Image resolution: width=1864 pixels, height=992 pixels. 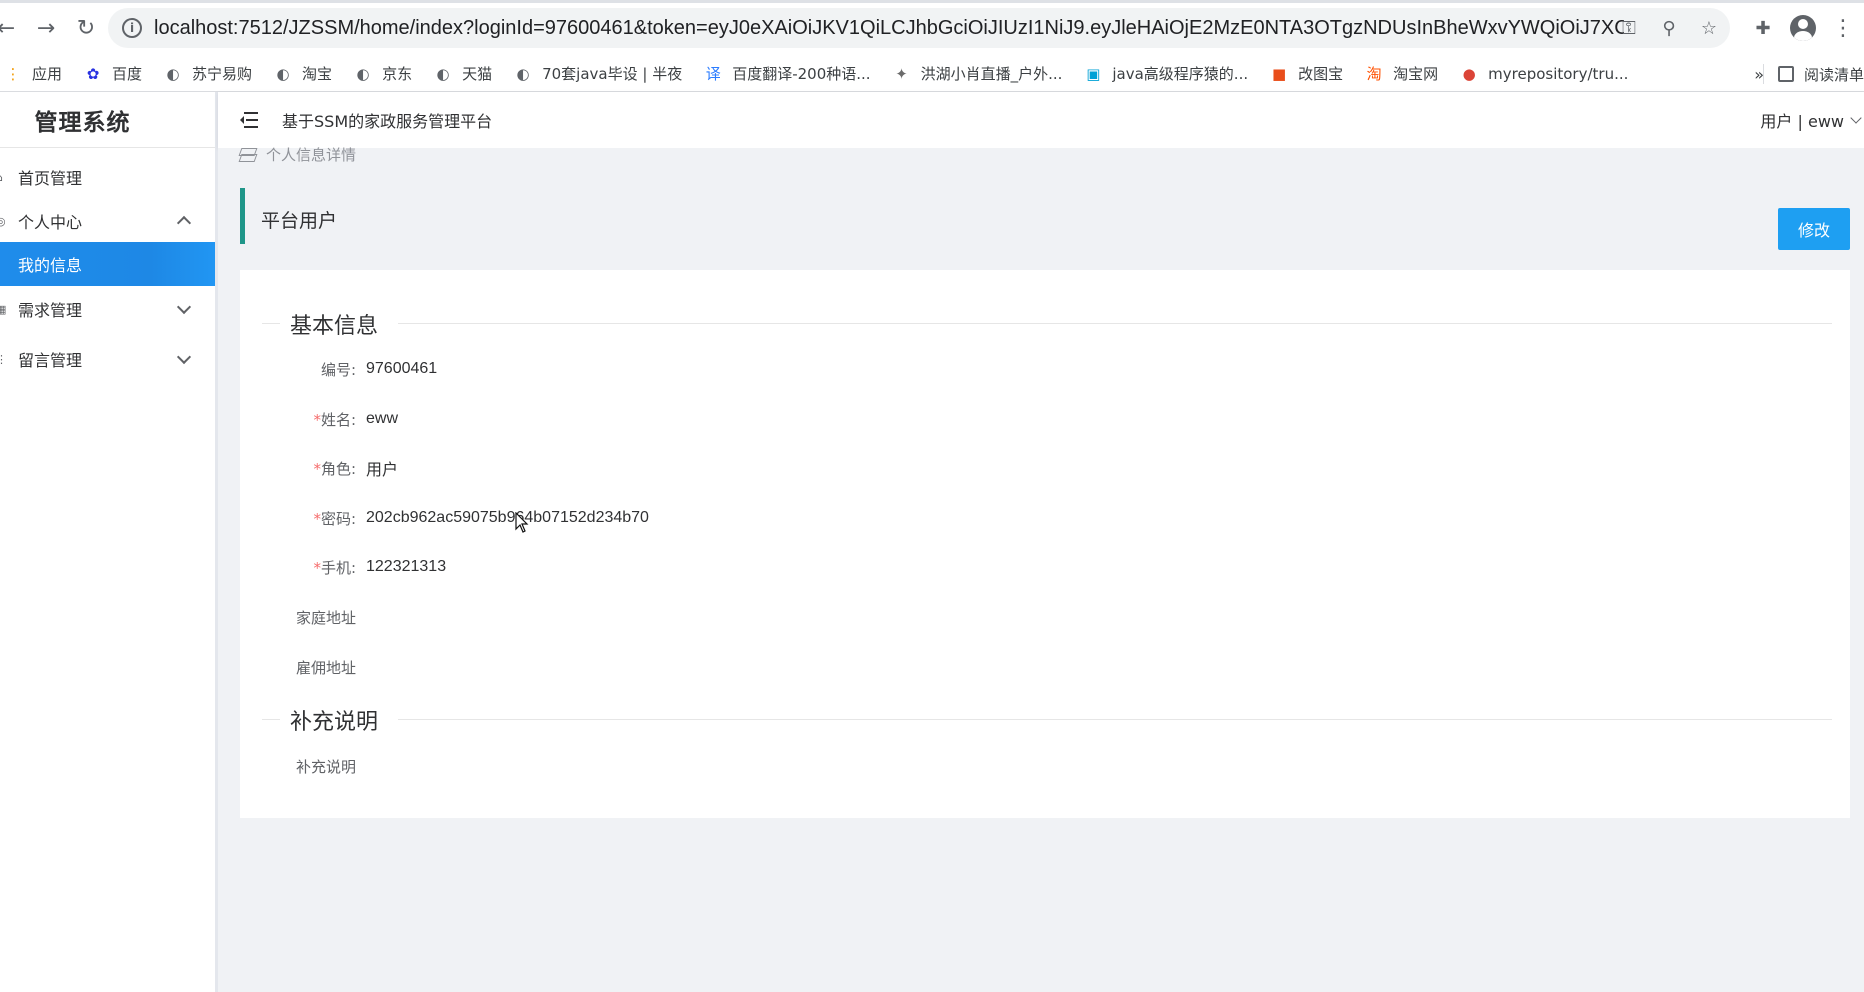 I want to click on bookmark-item: ⋮ 应用, so click(x=33, y=73).